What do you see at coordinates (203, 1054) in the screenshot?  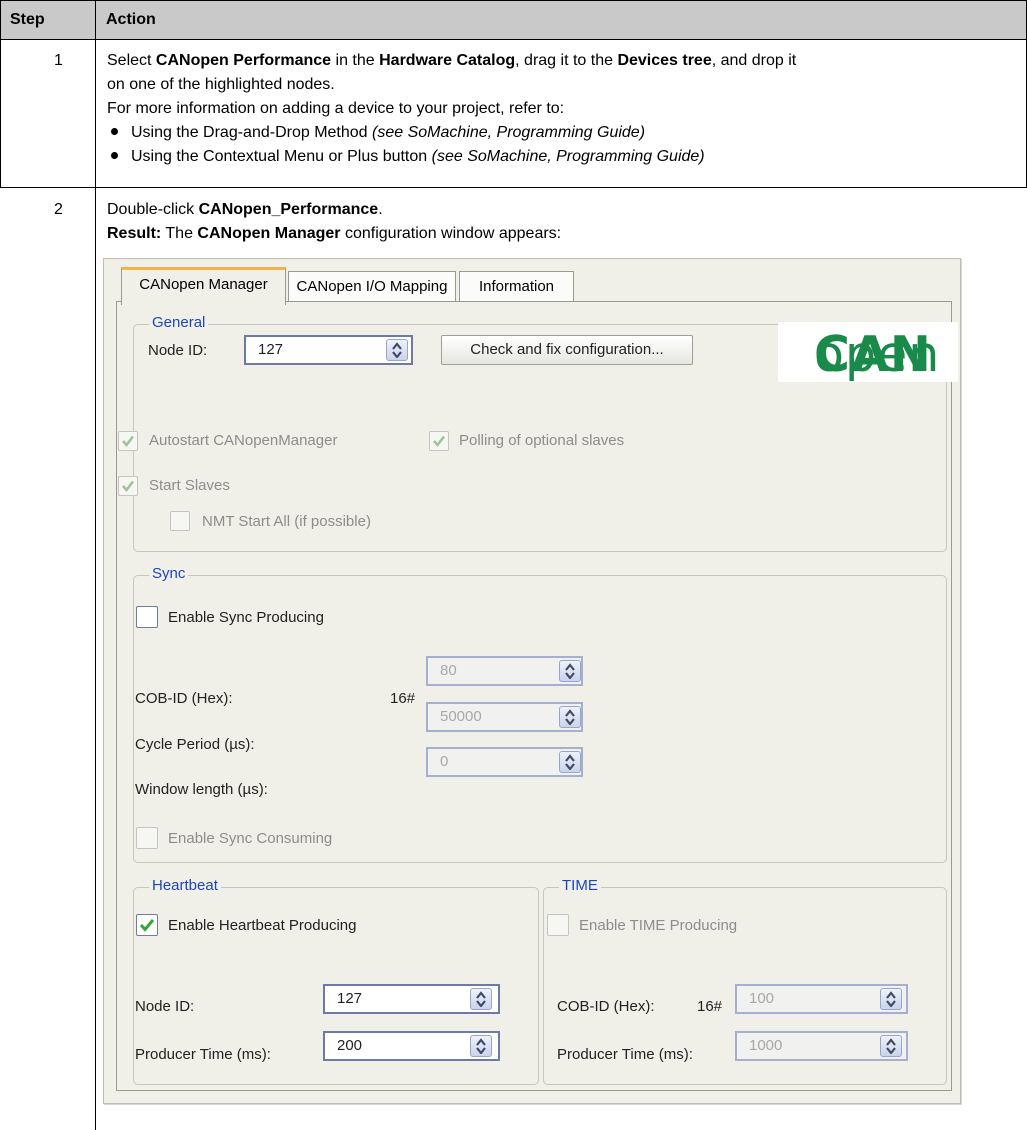 I see `heartbeat-producer-time-label: Producer Time (ms):` at bounding box center [203, 1054].